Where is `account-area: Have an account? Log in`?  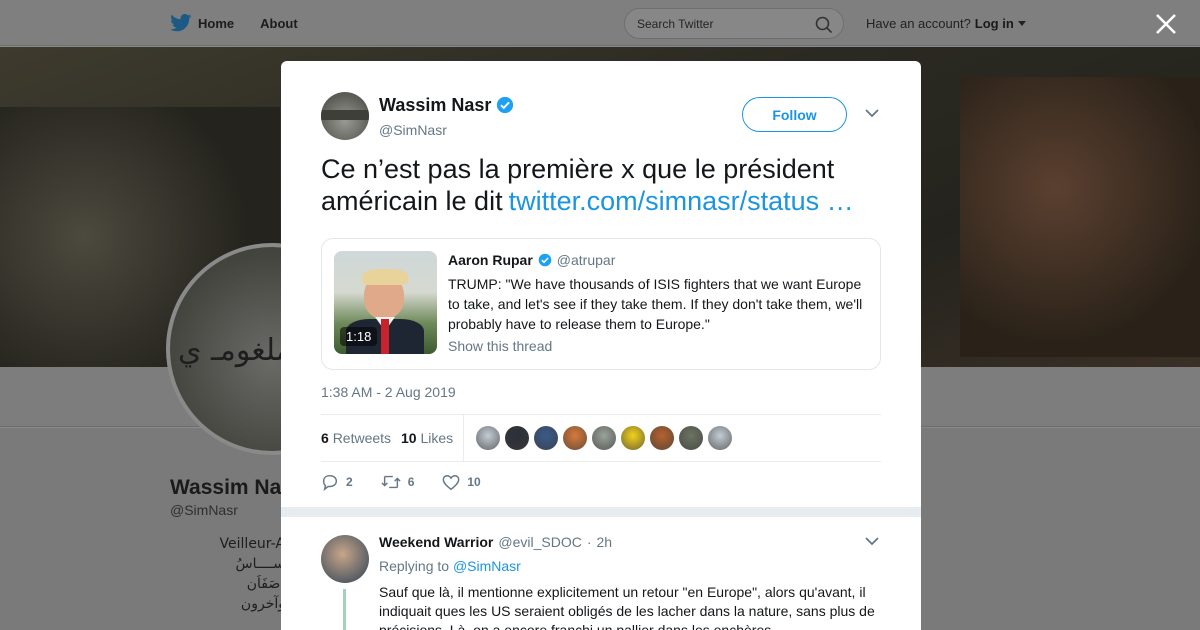
account-area: Have an account? Log in is located at coordinates (946, 23).